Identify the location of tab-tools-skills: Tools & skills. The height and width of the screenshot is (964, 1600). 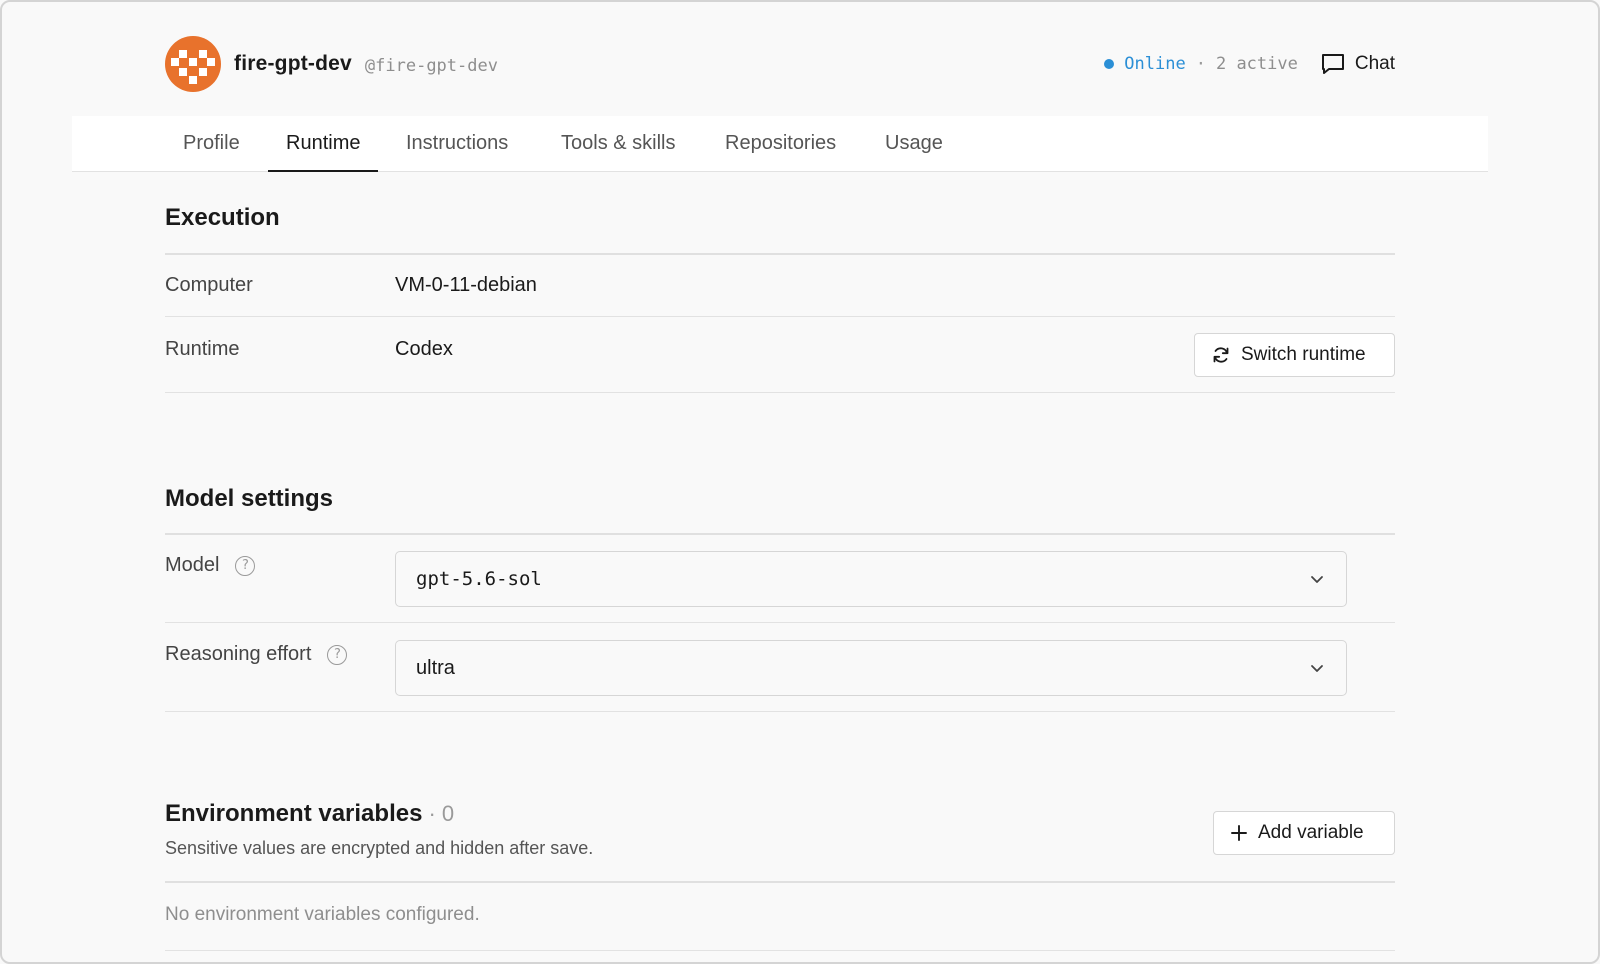
(618, 144).